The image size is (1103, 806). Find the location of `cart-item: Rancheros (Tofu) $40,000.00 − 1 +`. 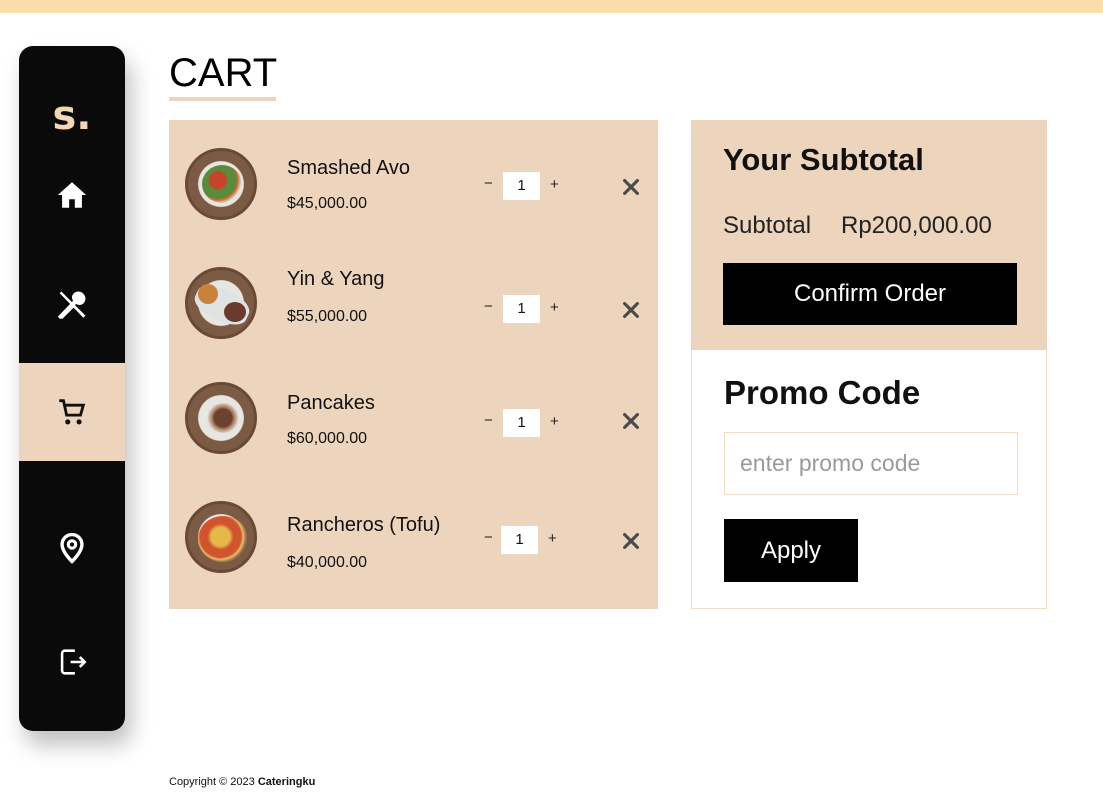

cart-item: Rancheros (Tofu) $40,000.00 − 1 + is located at coordinates (413, 543).